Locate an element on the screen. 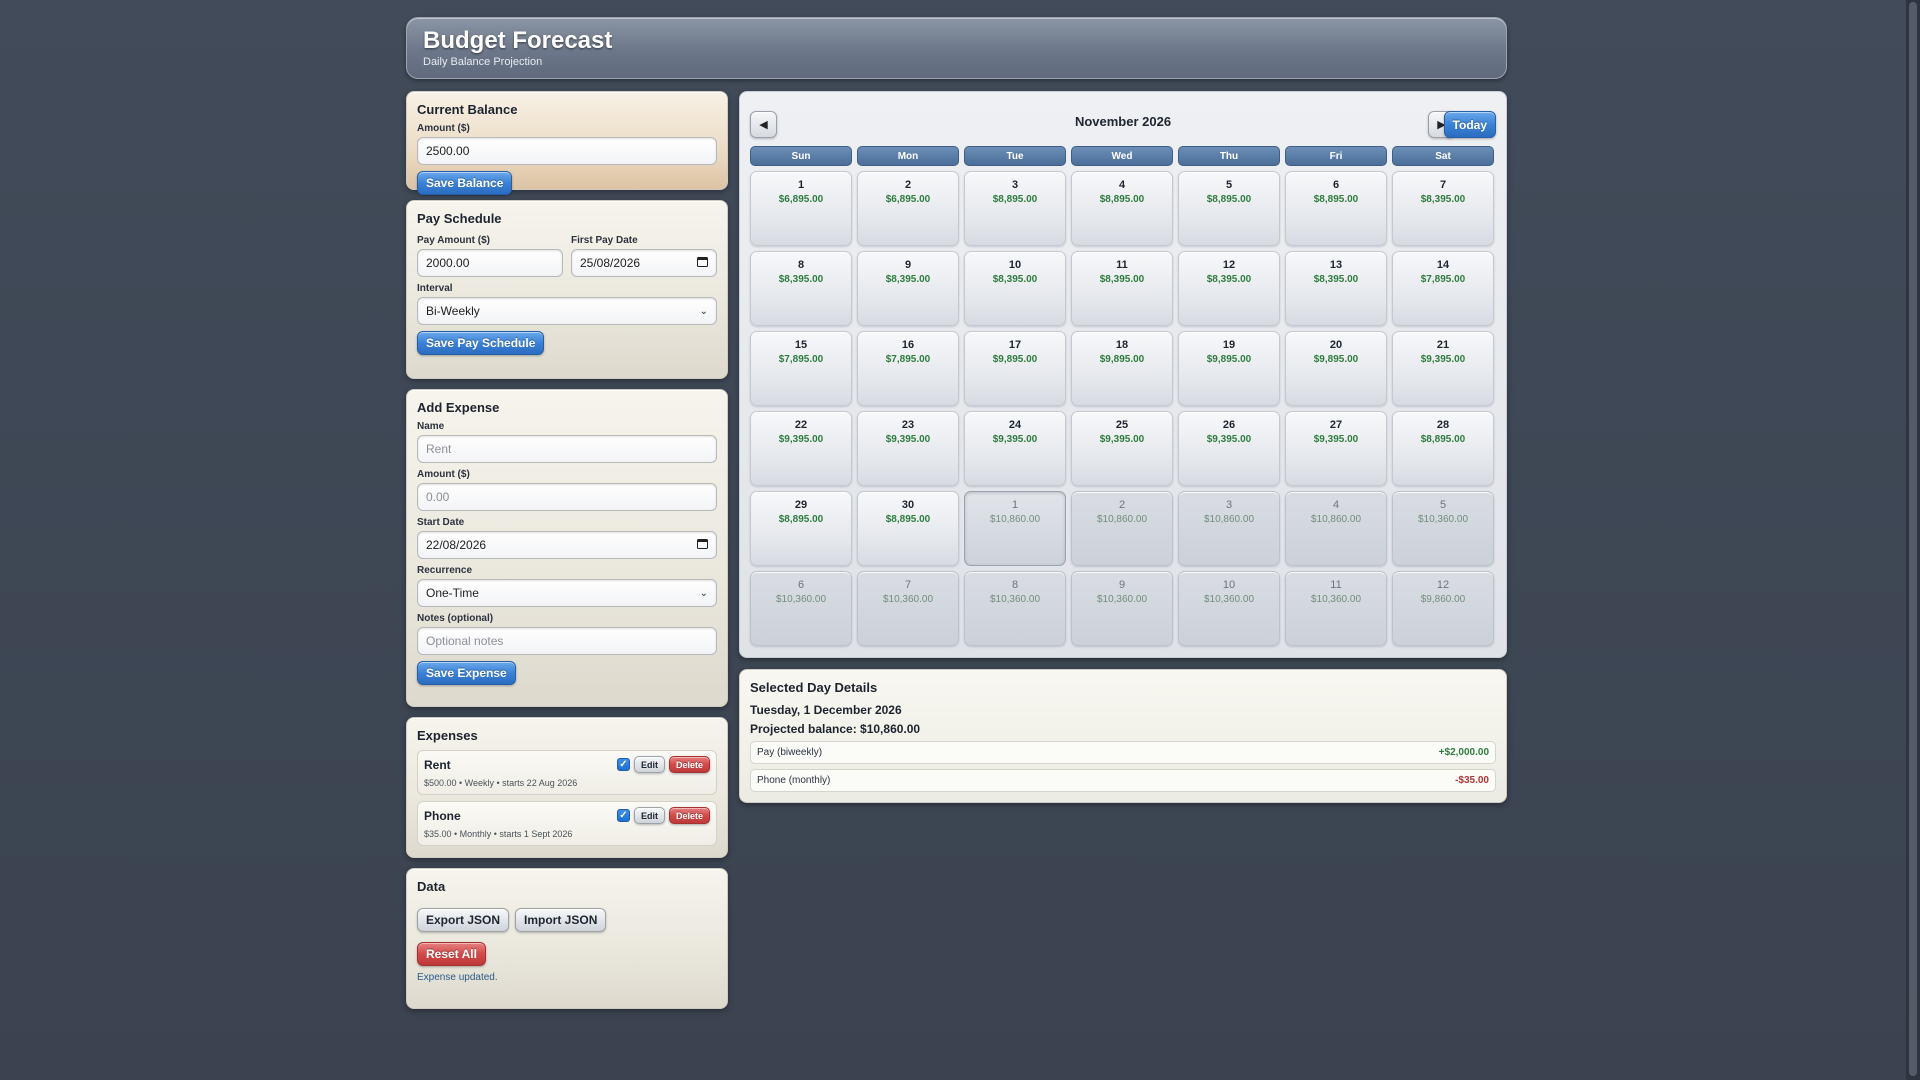  calendar-day-cell: 15 $7,895.00 is located at coordinates (801, 368).